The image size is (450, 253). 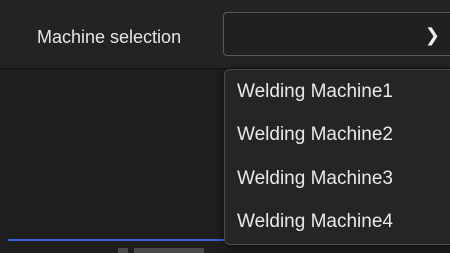 I want to click on machine-selection-dropdown: ❯, so click(x=336, y=34).